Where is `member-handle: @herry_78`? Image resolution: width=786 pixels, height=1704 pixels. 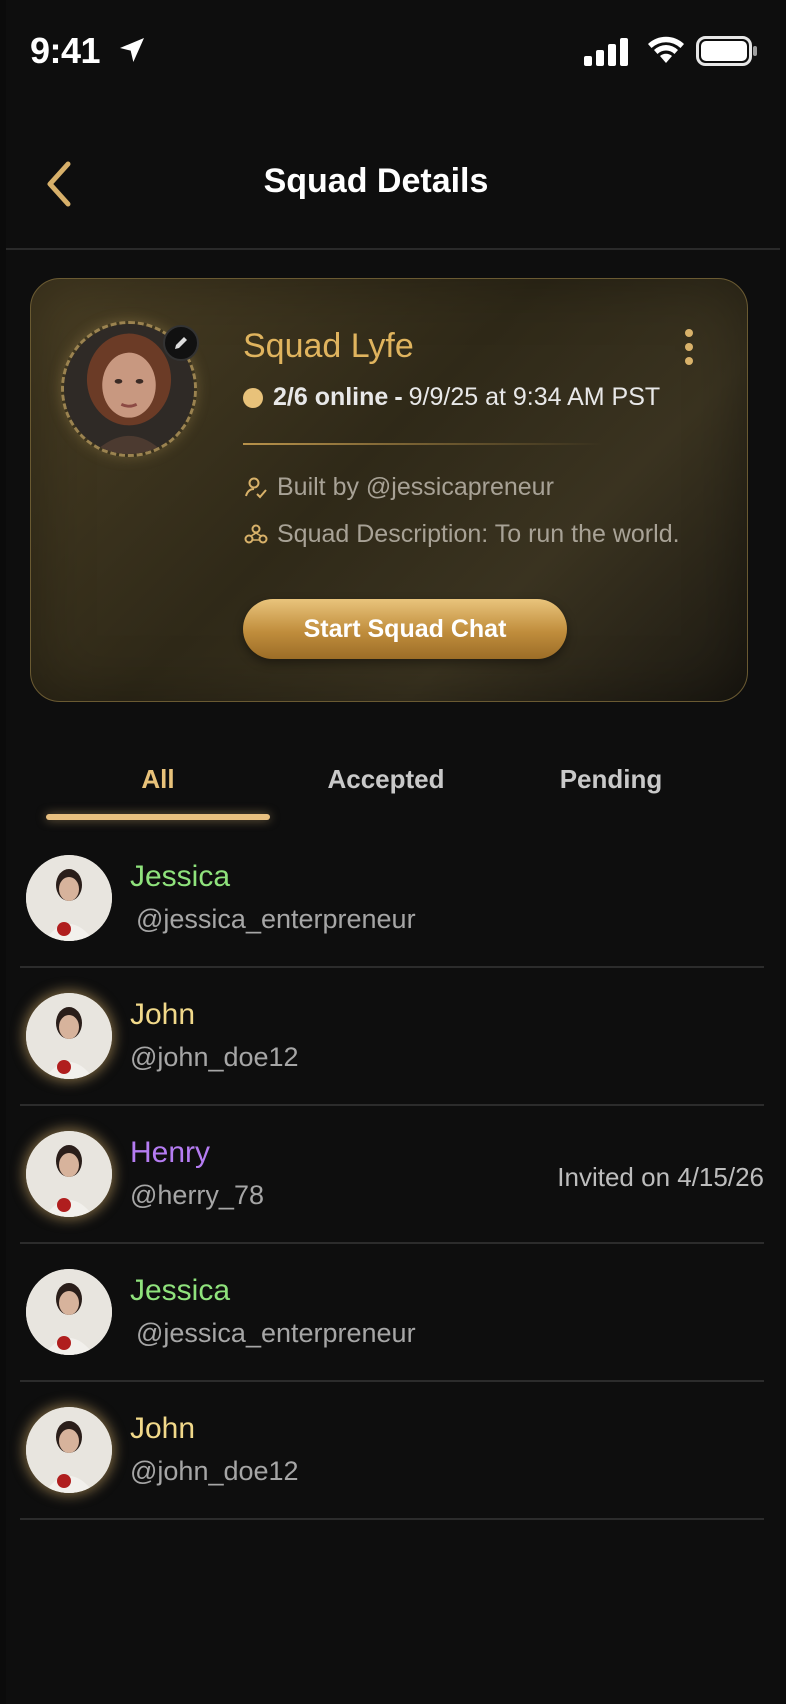 member-handle: @herry_78 is located at coordinates (197, 1195).